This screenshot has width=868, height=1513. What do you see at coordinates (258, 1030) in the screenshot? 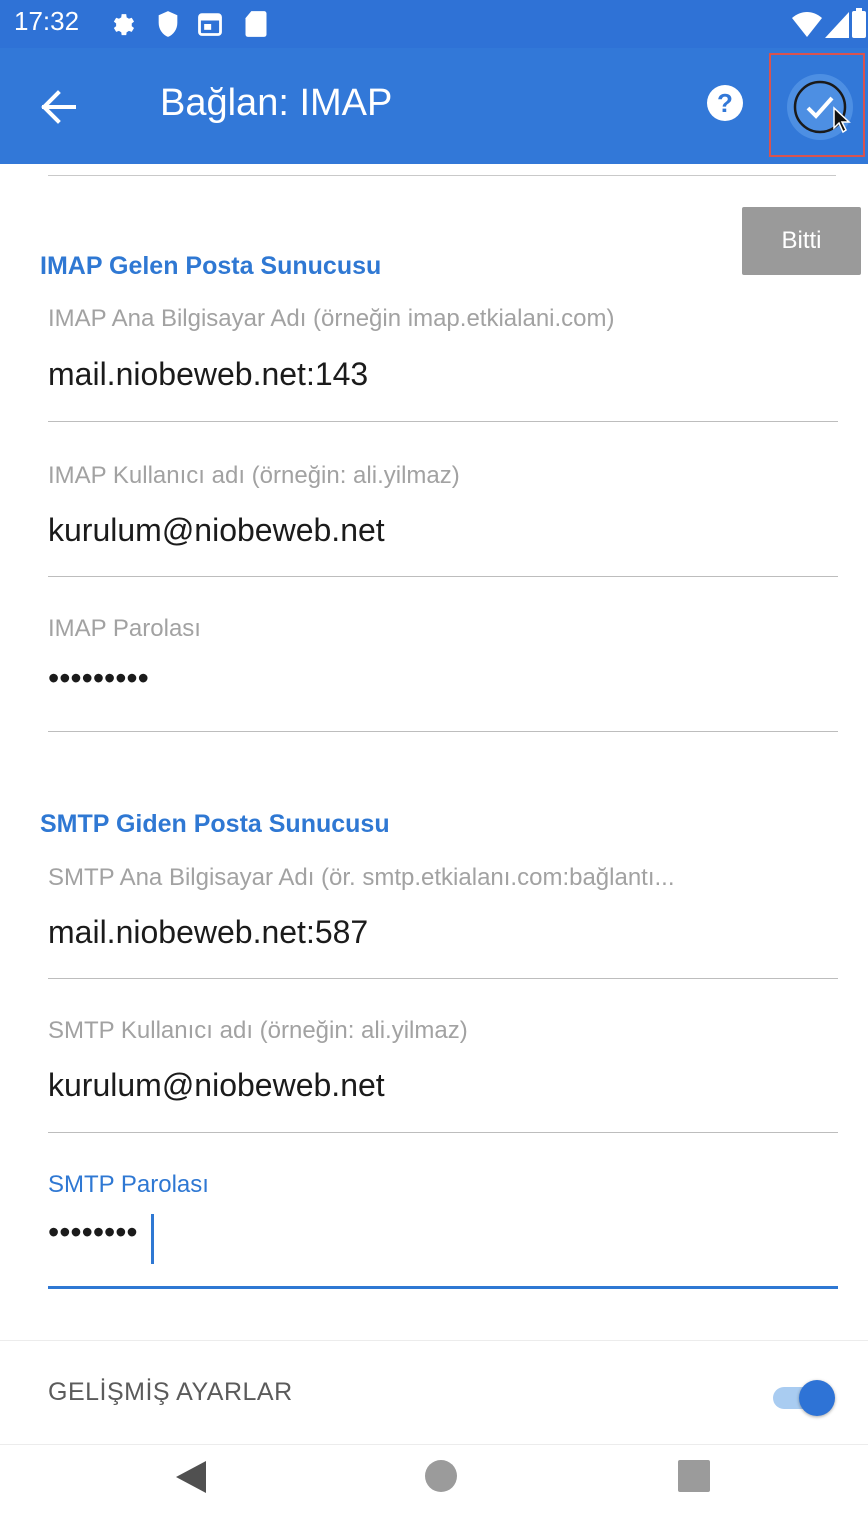
I see `smtp-username-label: SMTP Kullanıcı adı (örneğin: ali.yilmaz)` at bounding box center [258, 1030].